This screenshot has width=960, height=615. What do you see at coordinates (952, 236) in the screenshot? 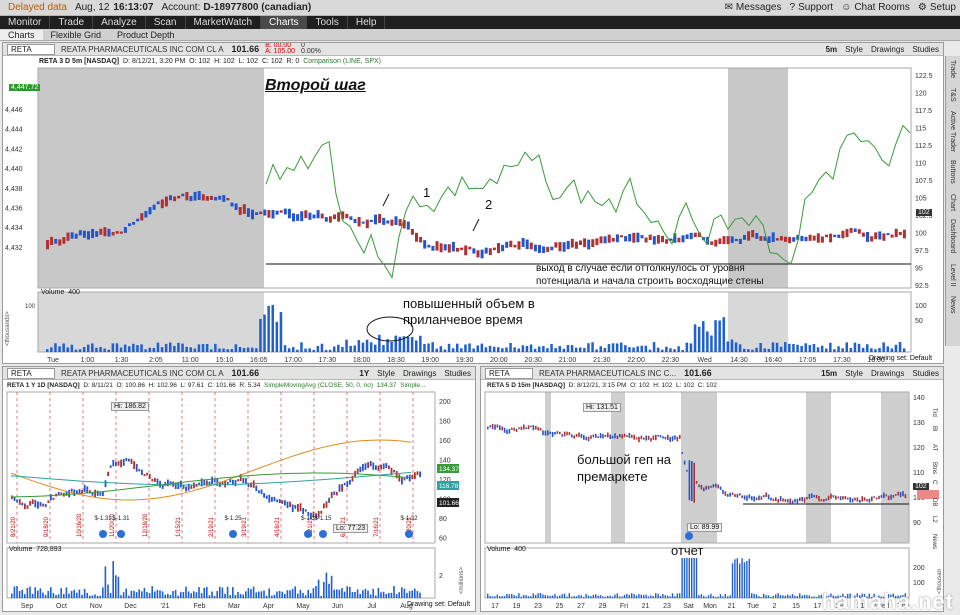
I see `sidebar-dashboard: Dashboard` at bounding box center [952, 236].